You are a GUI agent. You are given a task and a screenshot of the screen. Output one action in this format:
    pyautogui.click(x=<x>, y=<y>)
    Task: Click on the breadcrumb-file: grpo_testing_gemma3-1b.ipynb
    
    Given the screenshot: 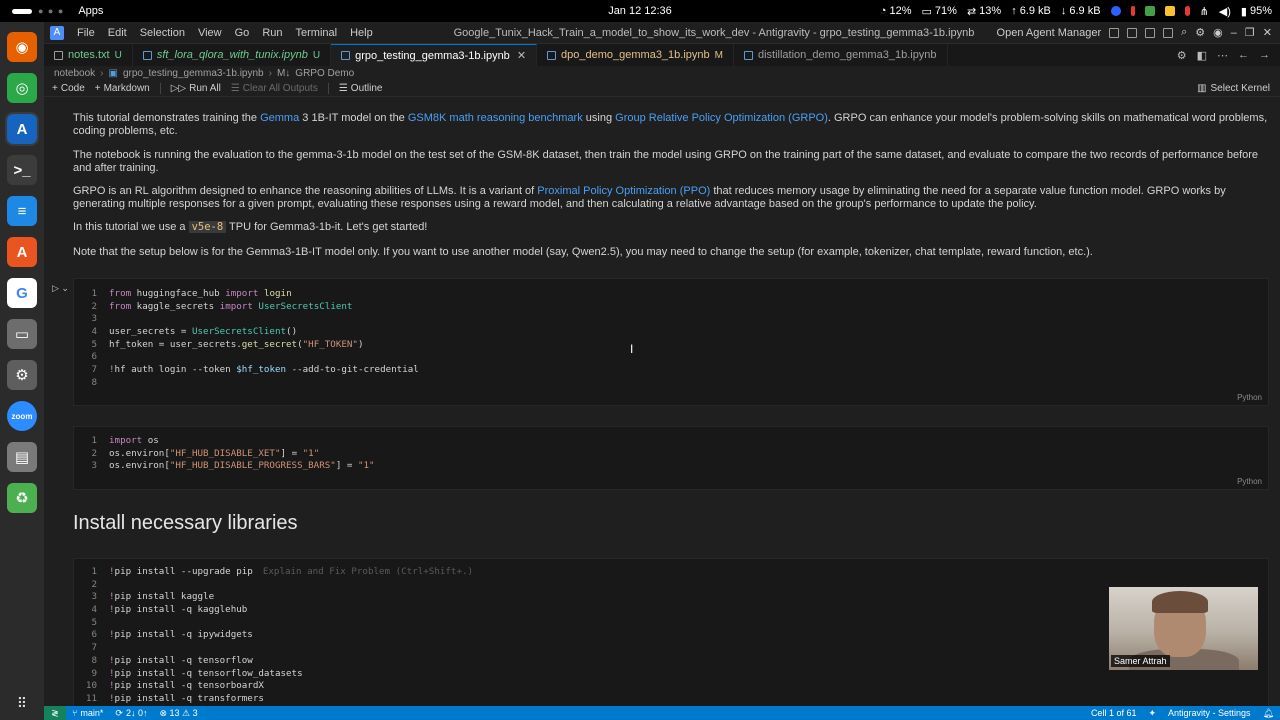 What is the action you would take?
    pyautogui.click(x=193, y=73)
    